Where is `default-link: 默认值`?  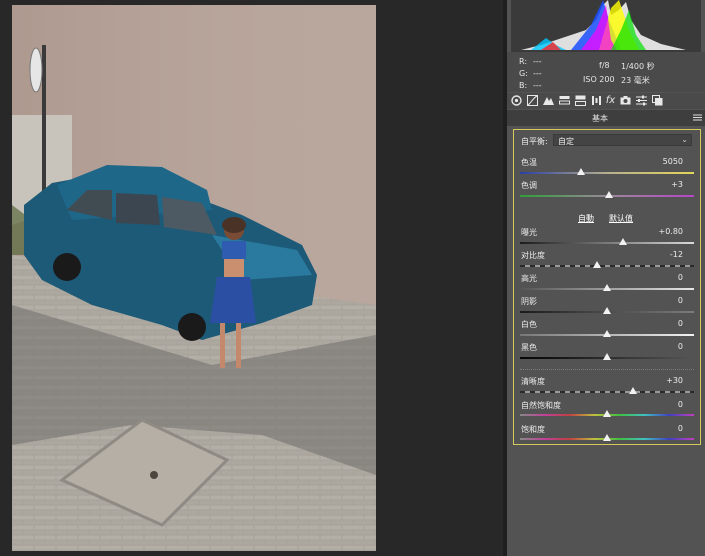 default-link: 默认值 is located at coordinates (621, 218).